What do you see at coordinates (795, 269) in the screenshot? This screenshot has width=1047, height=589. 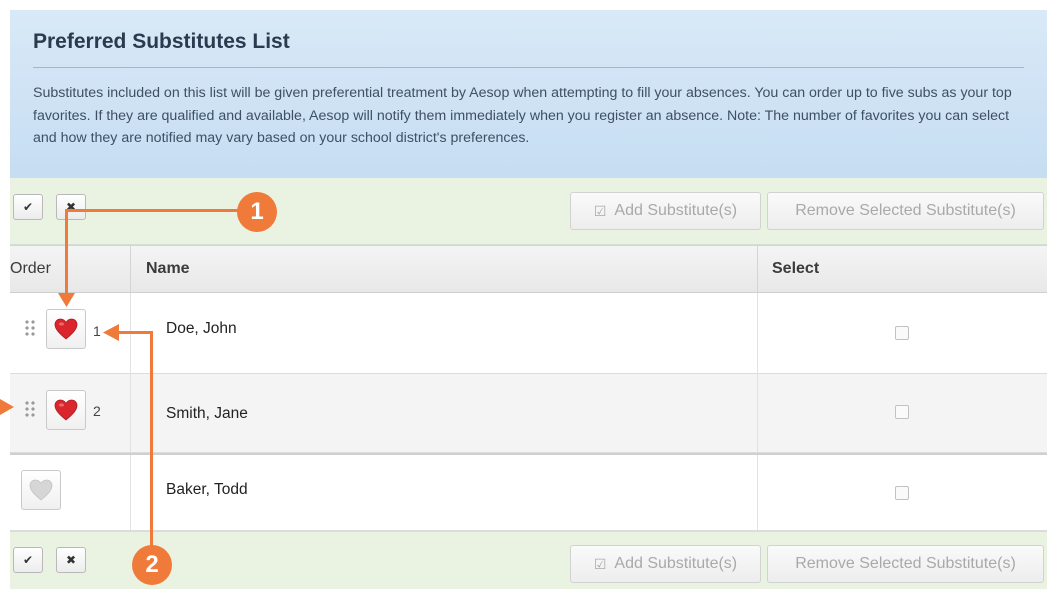 I see `column-header-select: Select` at bounding box center [795, 269].